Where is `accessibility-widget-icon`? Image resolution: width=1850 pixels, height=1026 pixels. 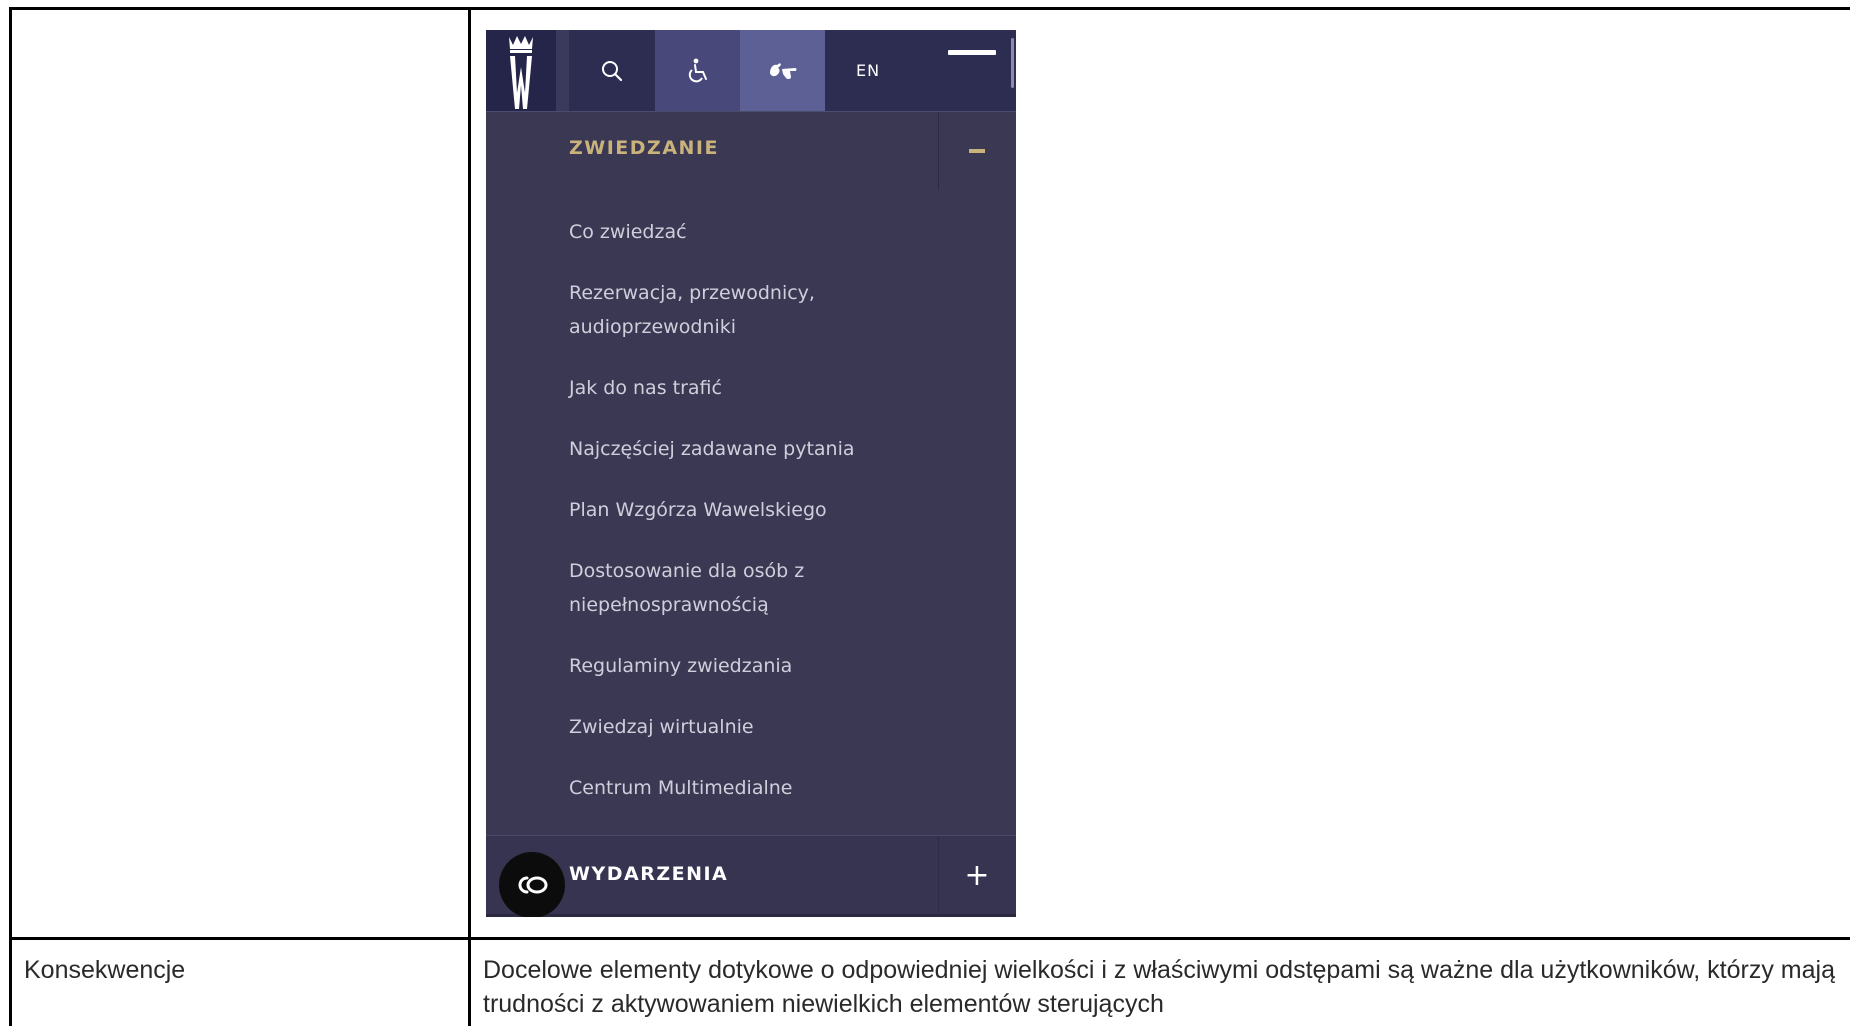 accessibility-widget-icon is located at coordinates (533, 885).